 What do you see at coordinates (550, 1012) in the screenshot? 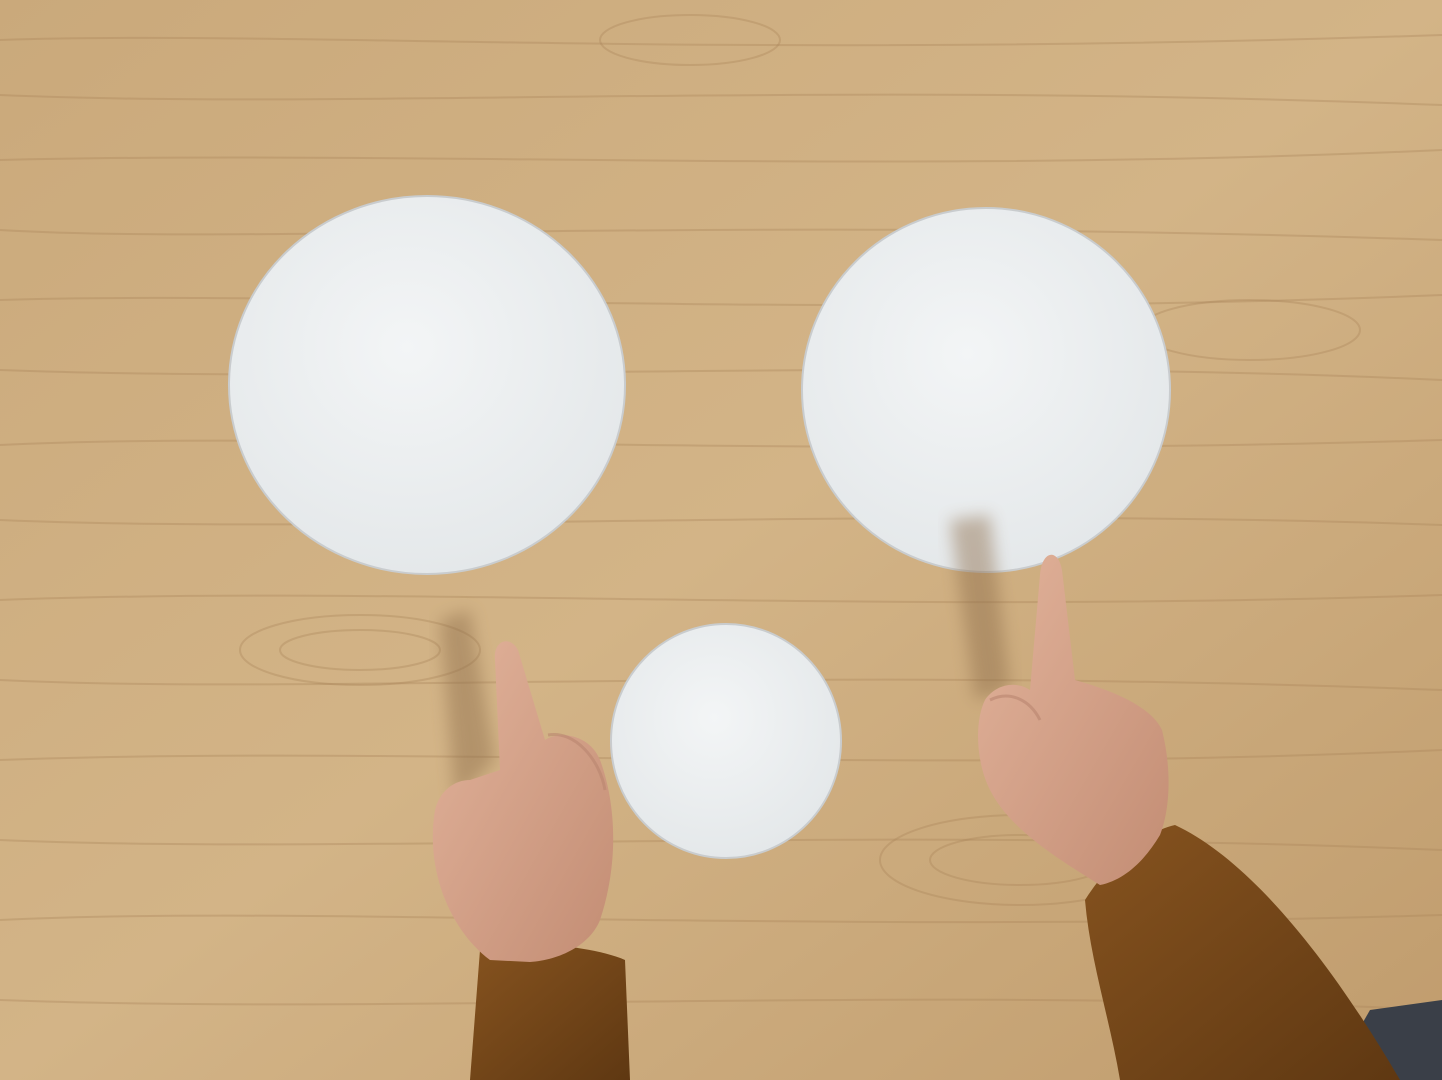
I see `left-sleeve` at bounding box center [550, 1012].